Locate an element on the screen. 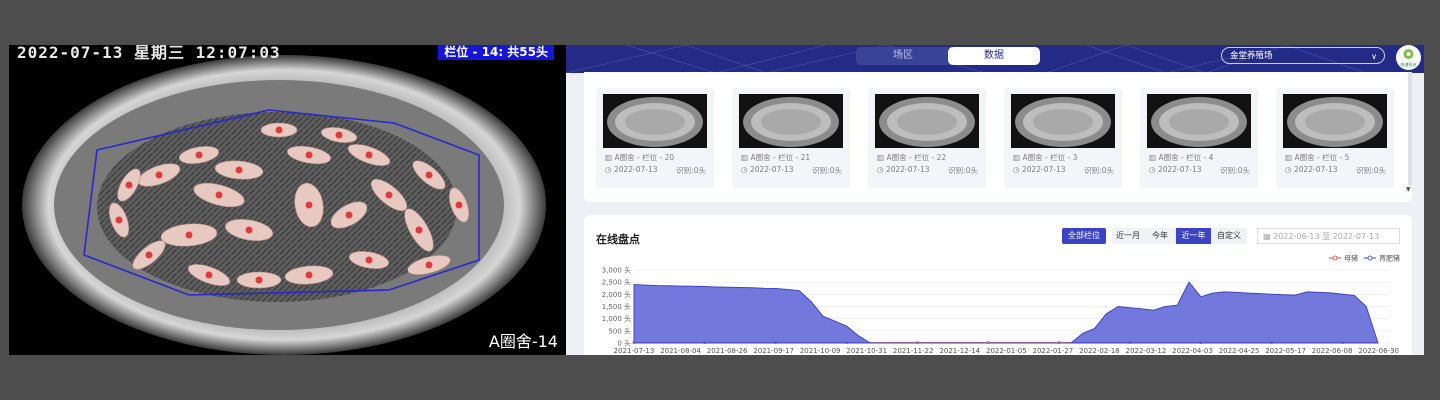  pen-card: ▥ A圈舍 - 栏位 - 21 ◷ 2022-07-13 识别:0头 is located at coordinates (791, 138).